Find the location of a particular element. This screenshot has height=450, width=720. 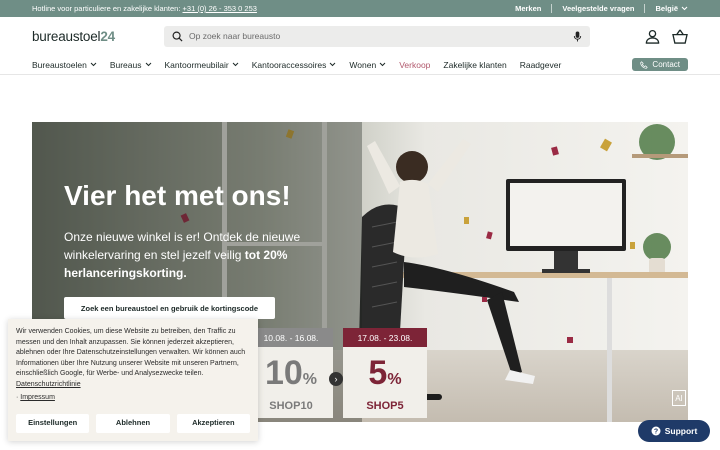

nav-label: Bureaustoelen is located at coordinates (59, 64).